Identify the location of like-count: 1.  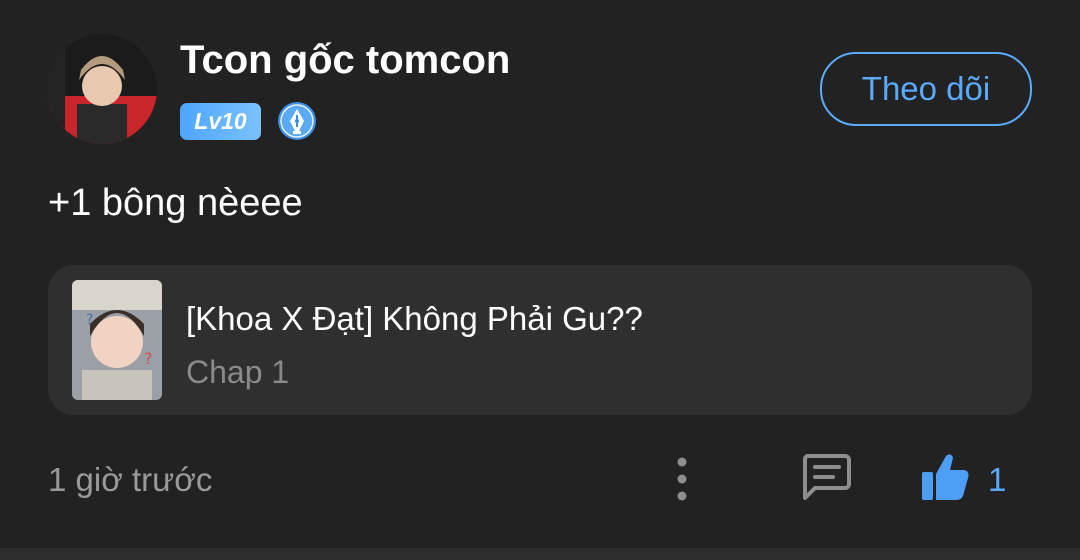
(997, 479).